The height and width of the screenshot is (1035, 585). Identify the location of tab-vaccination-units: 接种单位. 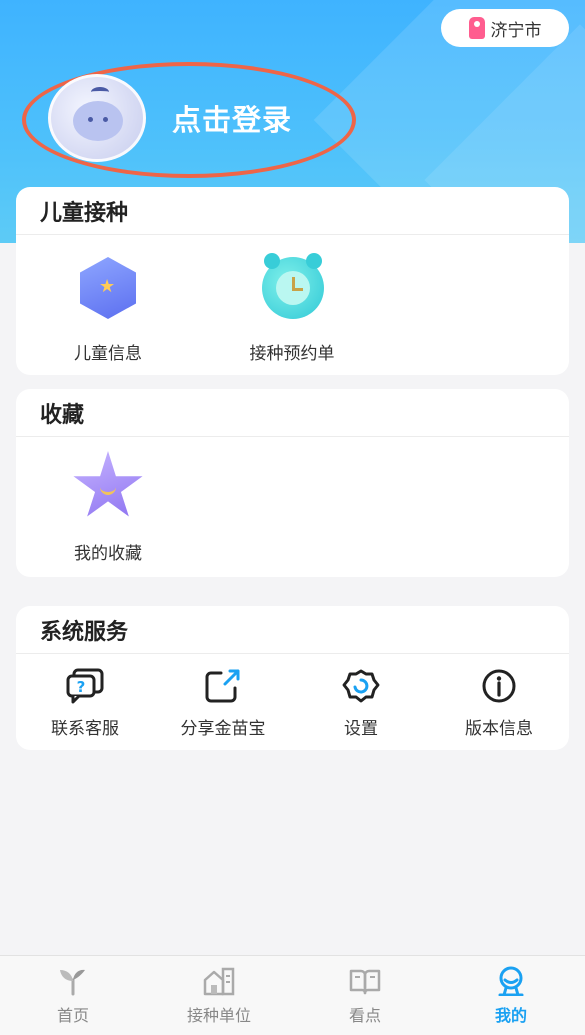
(219, 996).